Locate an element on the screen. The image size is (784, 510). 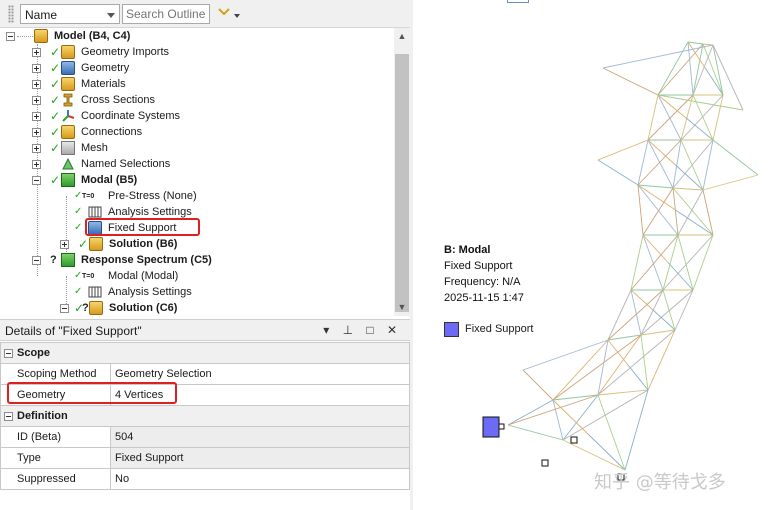
tree-item-label: Coordinate Systems is located at coordinates (131, 116).